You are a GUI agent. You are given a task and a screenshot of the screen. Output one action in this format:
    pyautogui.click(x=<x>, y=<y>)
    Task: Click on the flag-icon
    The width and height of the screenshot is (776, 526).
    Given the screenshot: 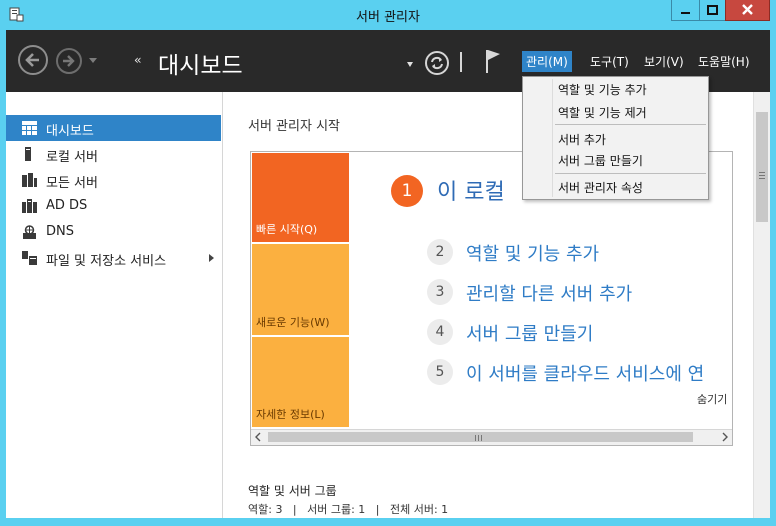 What is the action you would take?
    pyautogui.click(x=493, y=61)
    